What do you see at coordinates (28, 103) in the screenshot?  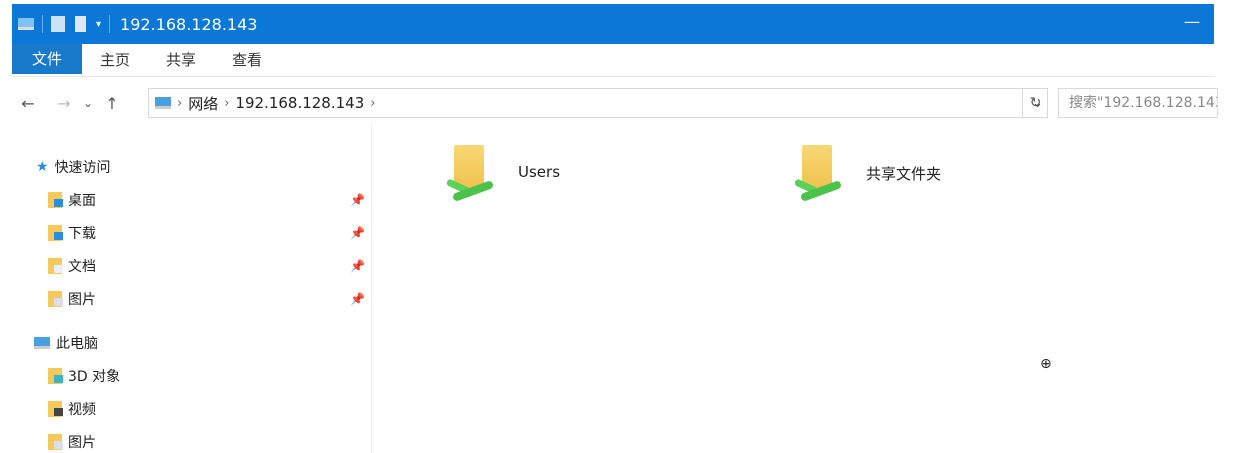 I see `back-button: ←` at bounding box center [28, 103].